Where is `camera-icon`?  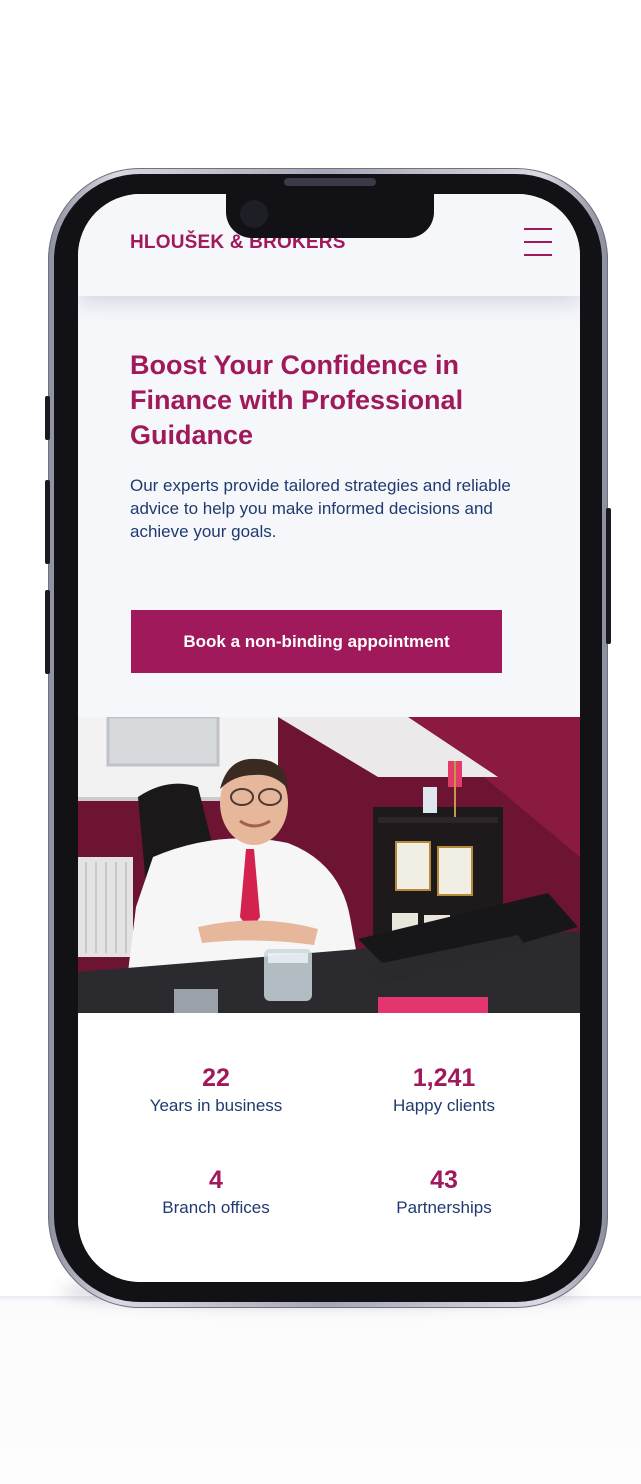 camera-icon is located at coordinates (254, 214).